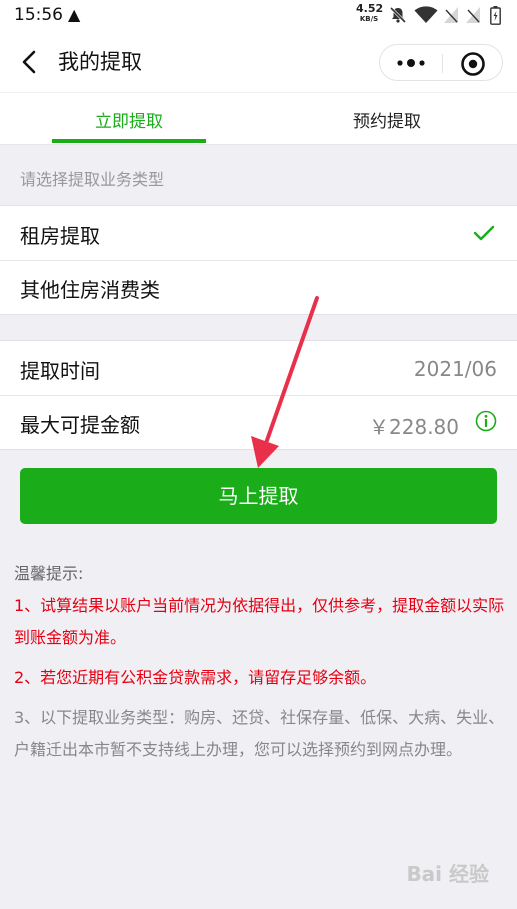 Image resolution: width=517 pixels, height=909 pixels. I want to click on mute-bell-icon, so click(398, 15).